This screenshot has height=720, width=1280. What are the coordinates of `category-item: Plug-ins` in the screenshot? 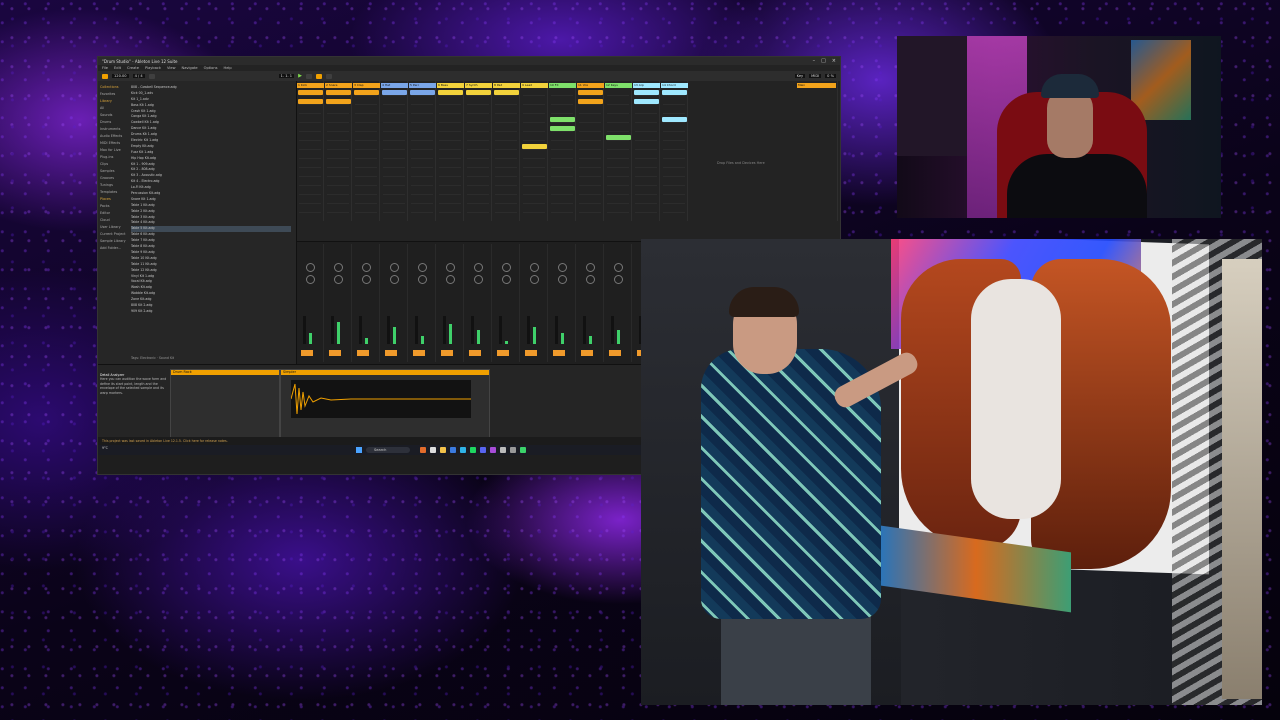 It's located at (114, 158).